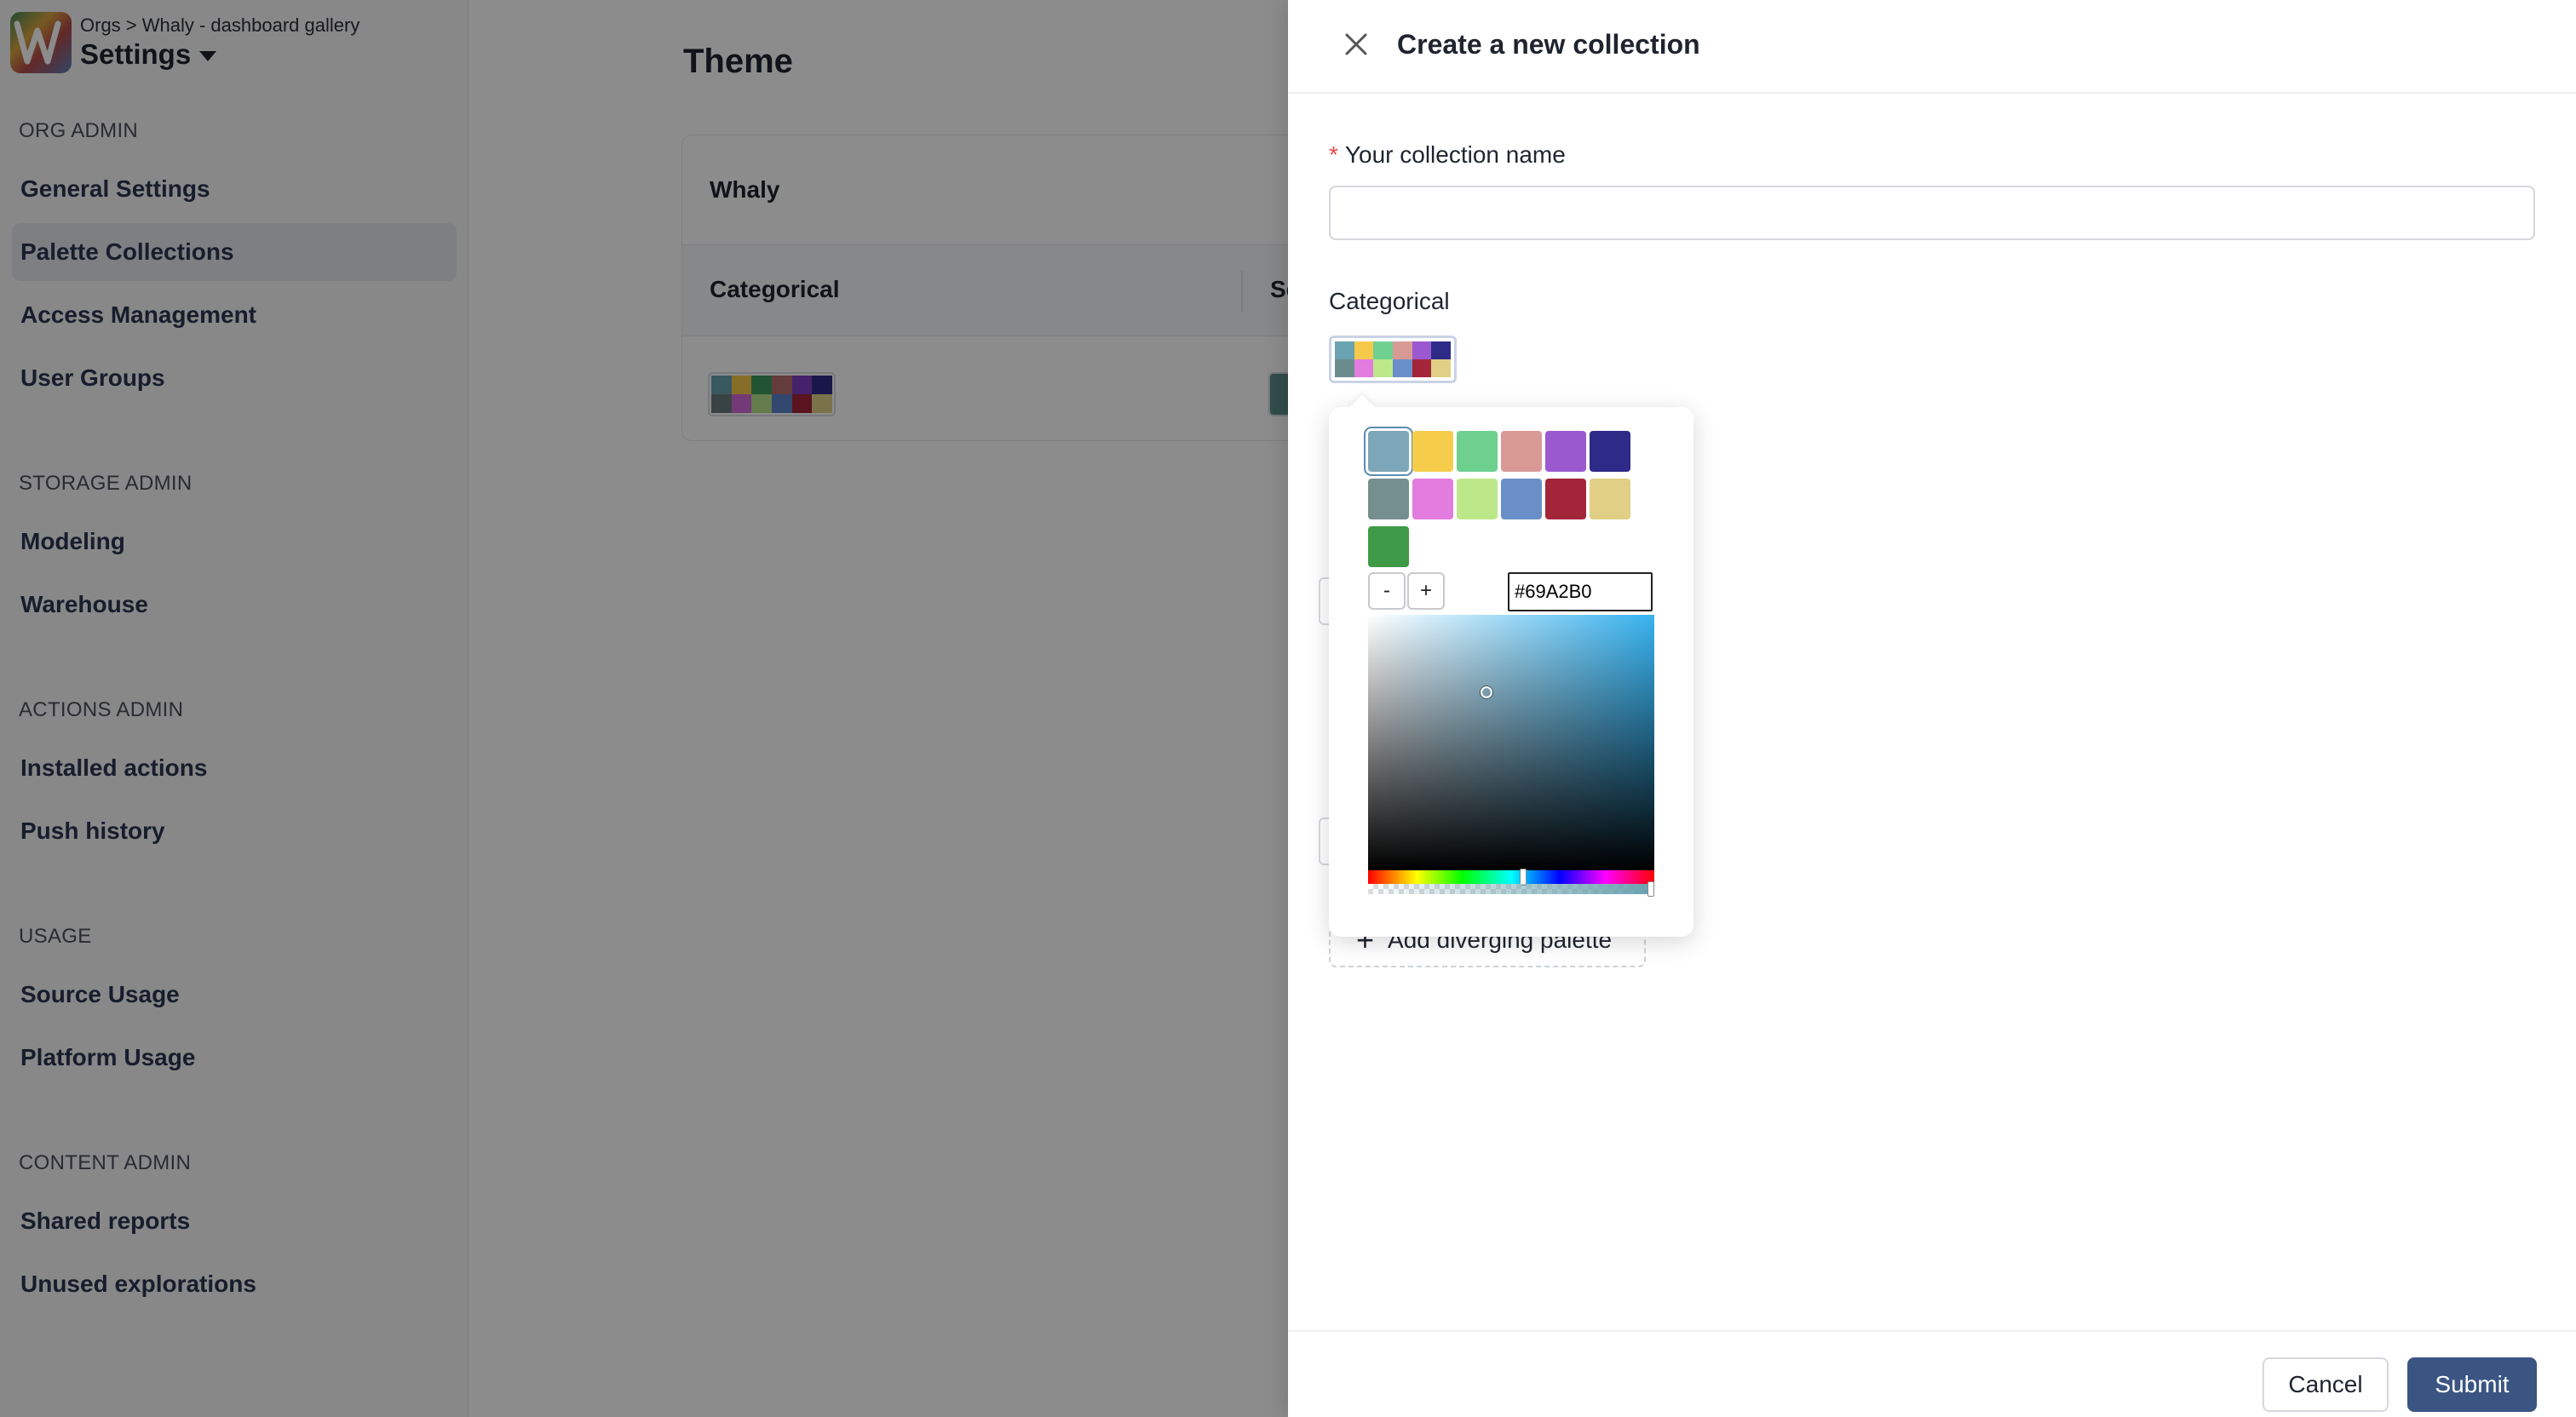 The width and height of the screenshot is (2576, 1417). Describe the element at coordinates (1487, 692) in the screenshot. I see `saturation-handle` at that location.